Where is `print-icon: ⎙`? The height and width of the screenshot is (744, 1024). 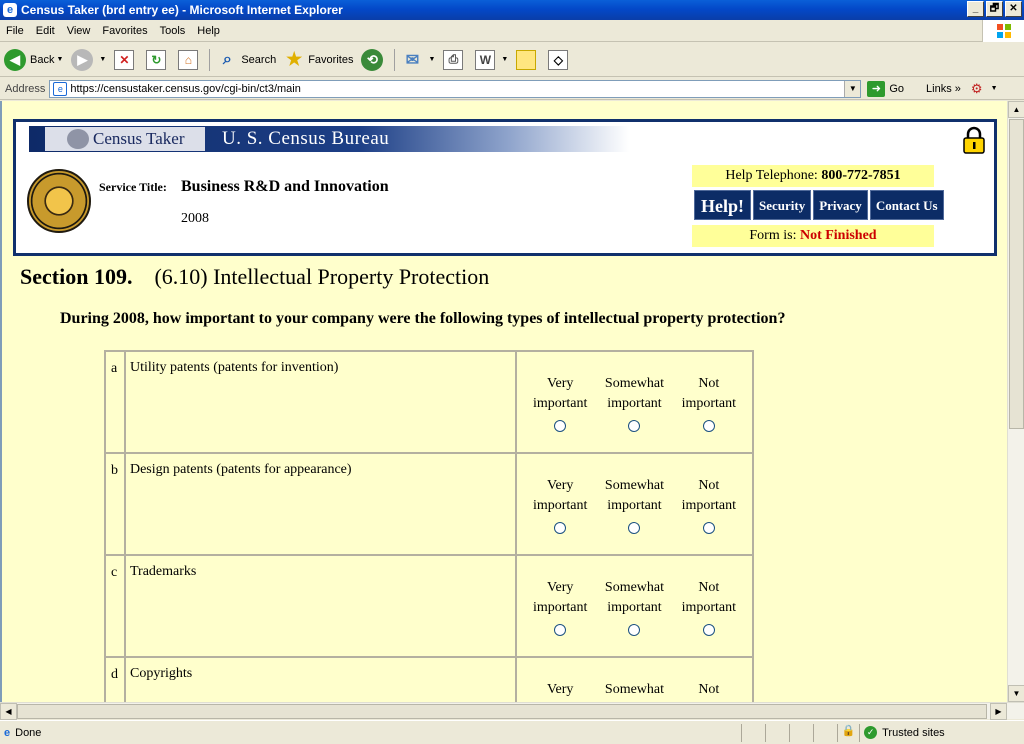
print-icon: ⎙ is located at coordinates (453, 59).